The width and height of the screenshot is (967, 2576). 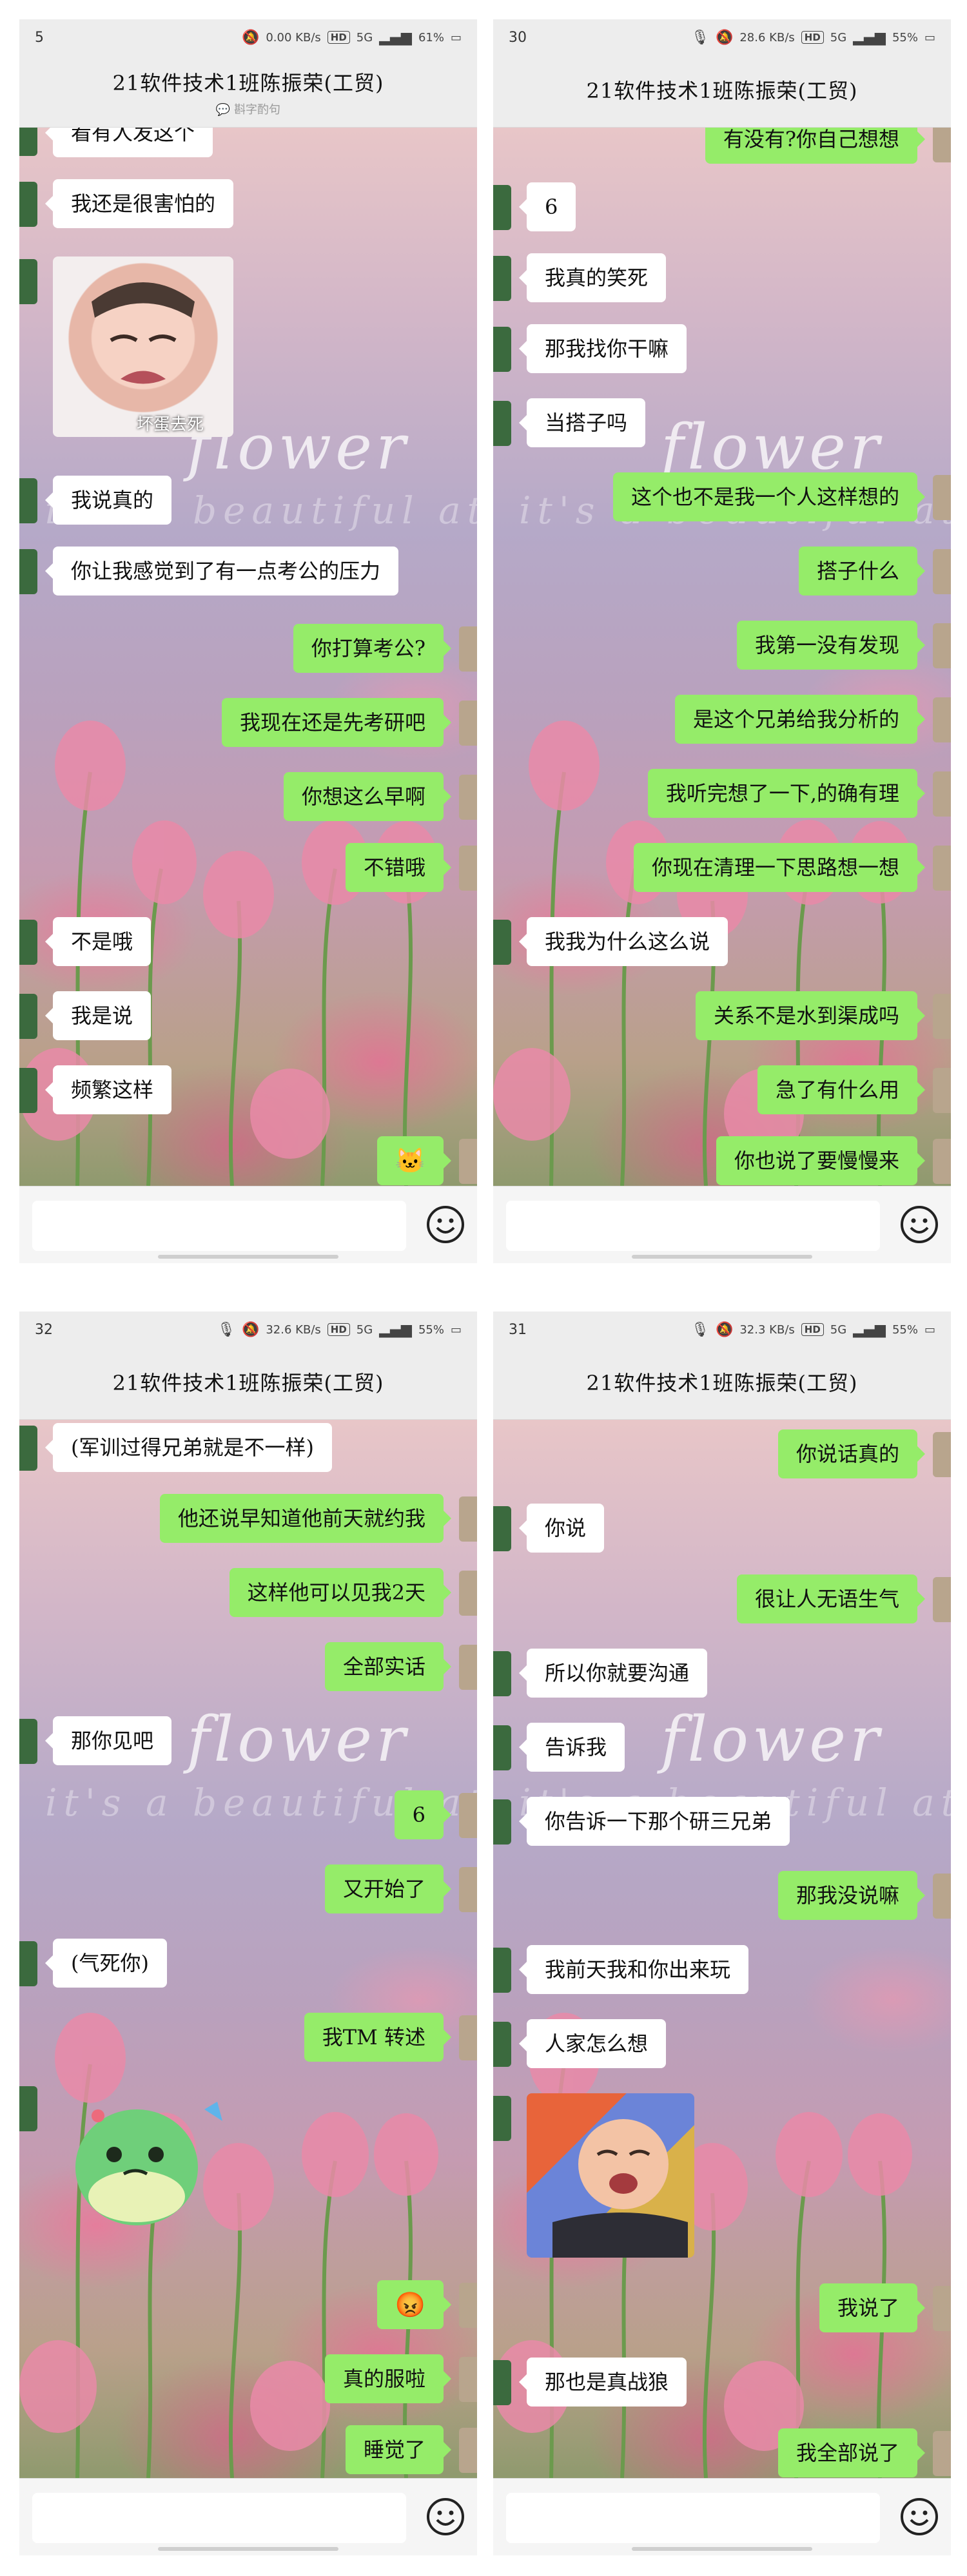 What do you see at coordinates (306, 1518) in the screenshot?
I see `message-bubble: 他还说早知道他前天就约我` at bounding box center [306, 1518].